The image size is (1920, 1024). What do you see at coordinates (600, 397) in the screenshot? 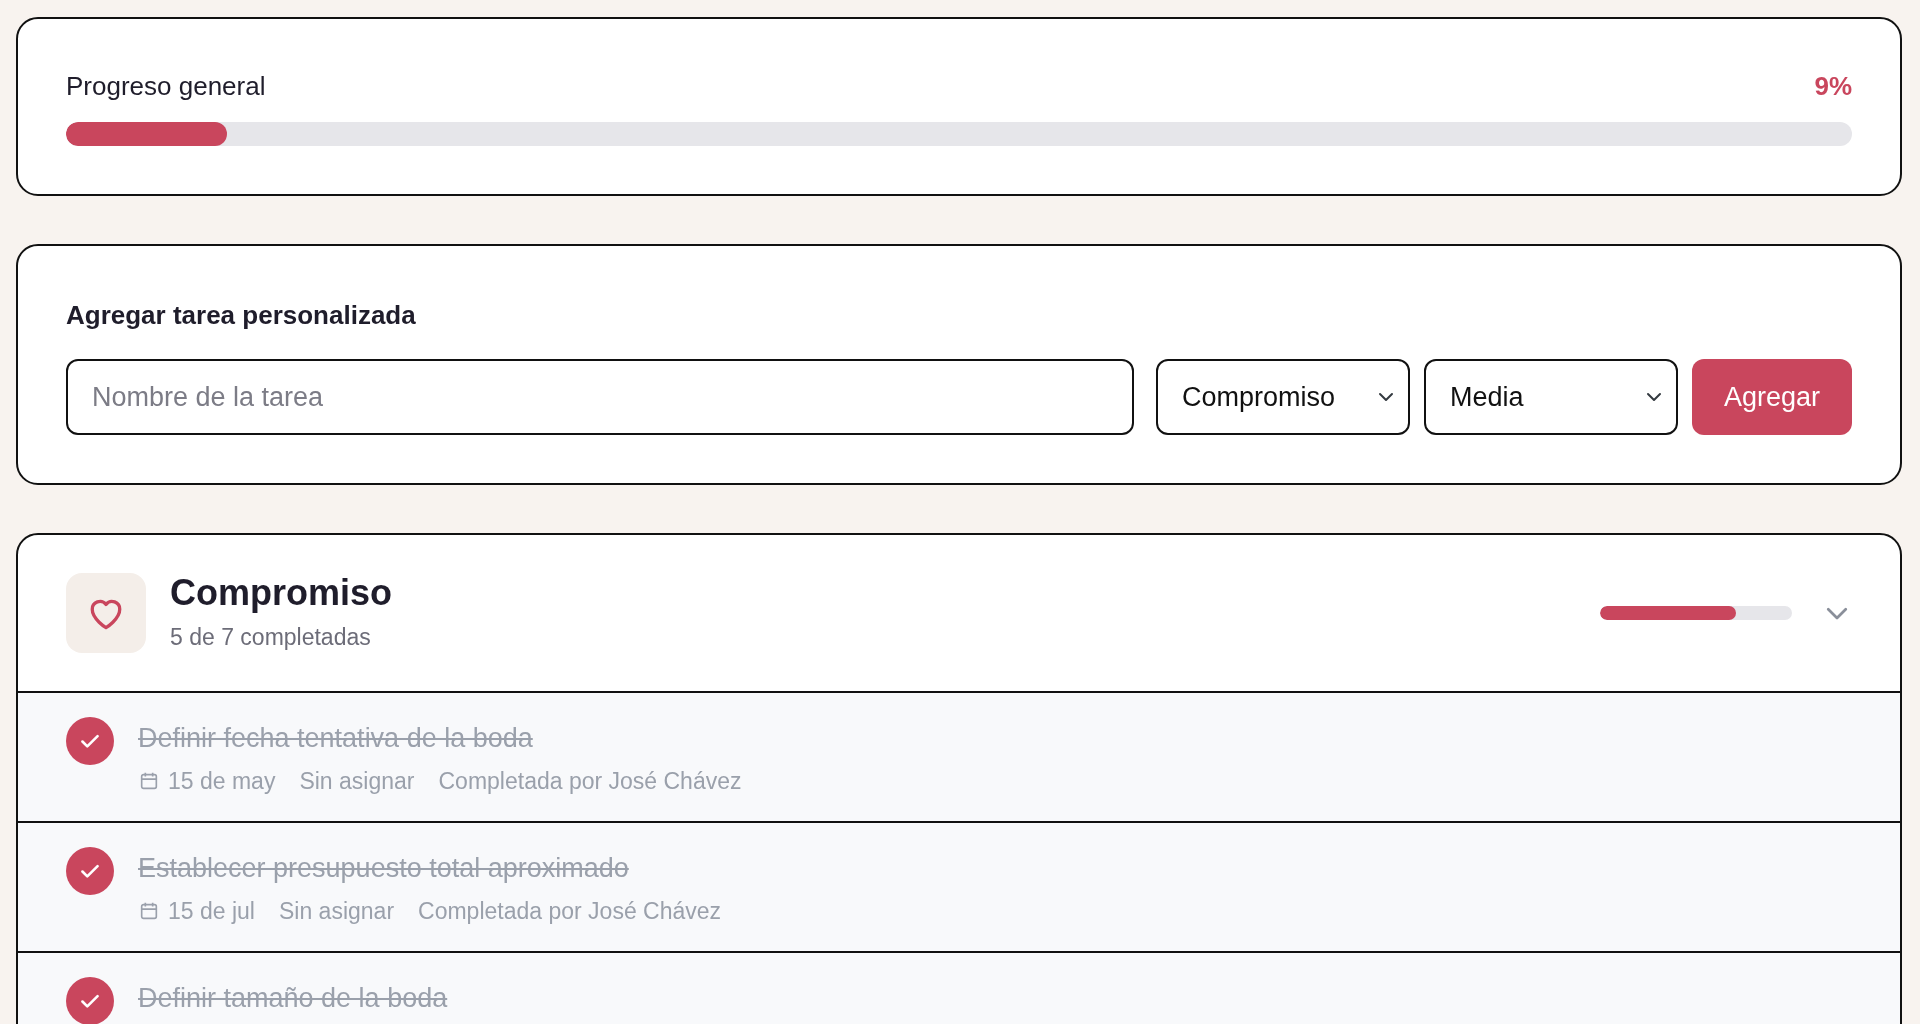
I see `task-name-field: Nombre de la tarea` at bounding box center [600, 397].